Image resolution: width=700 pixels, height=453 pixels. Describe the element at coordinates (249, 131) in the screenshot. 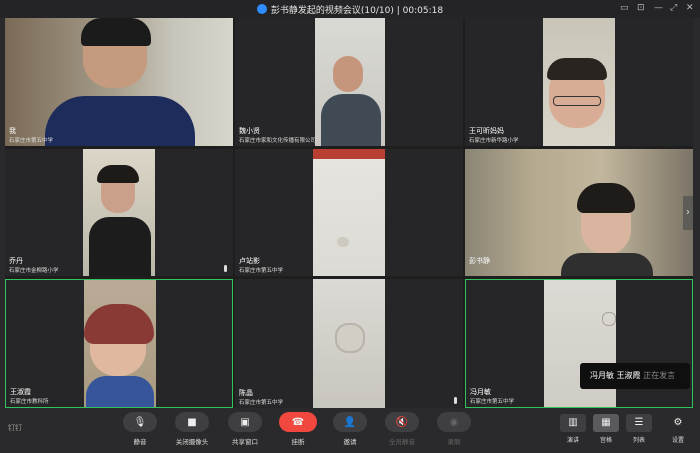

I see `participant-name: 魏小贤` at that location.